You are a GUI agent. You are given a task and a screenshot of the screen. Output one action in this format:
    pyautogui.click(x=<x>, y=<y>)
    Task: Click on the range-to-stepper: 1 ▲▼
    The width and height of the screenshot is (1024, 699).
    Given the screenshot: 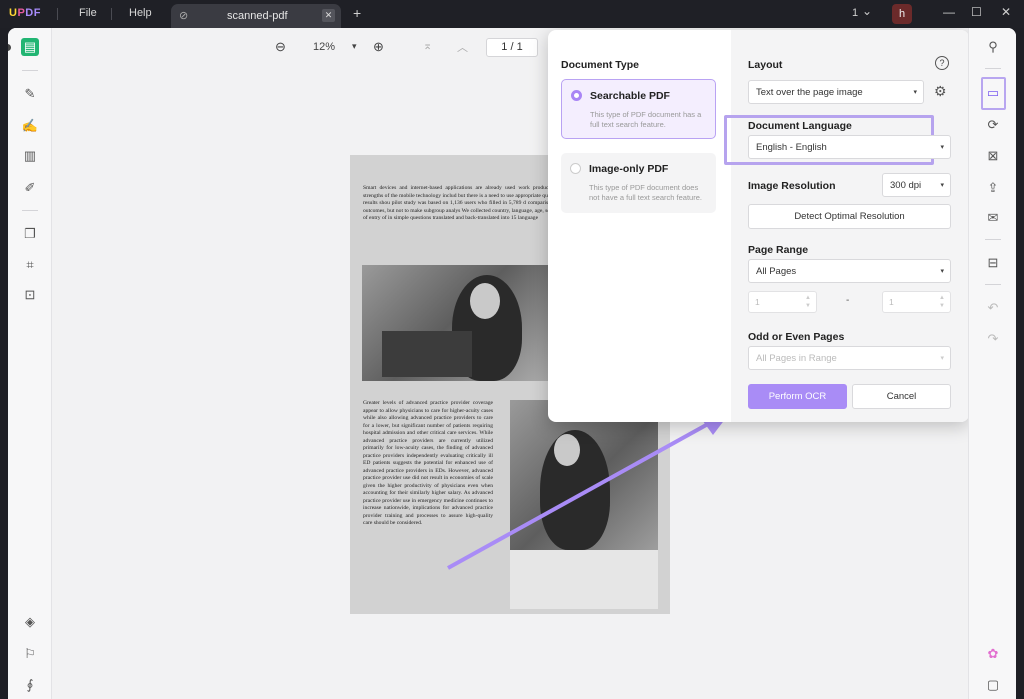 What is the action you would take?
    pyautogui.click(x=916, y=302)
    